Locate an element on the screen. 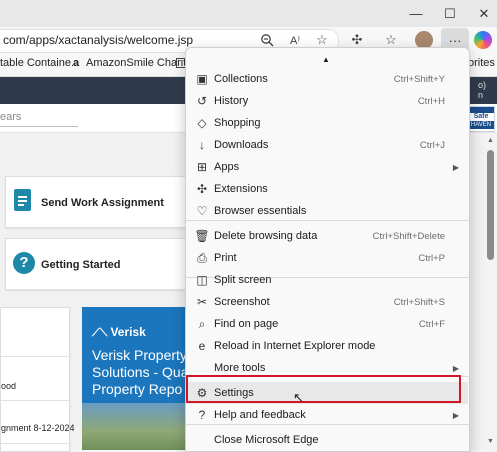 The height and width of the screenshot is (452, 497). menu-item-label: Collections is located at coordinates (241, 79).